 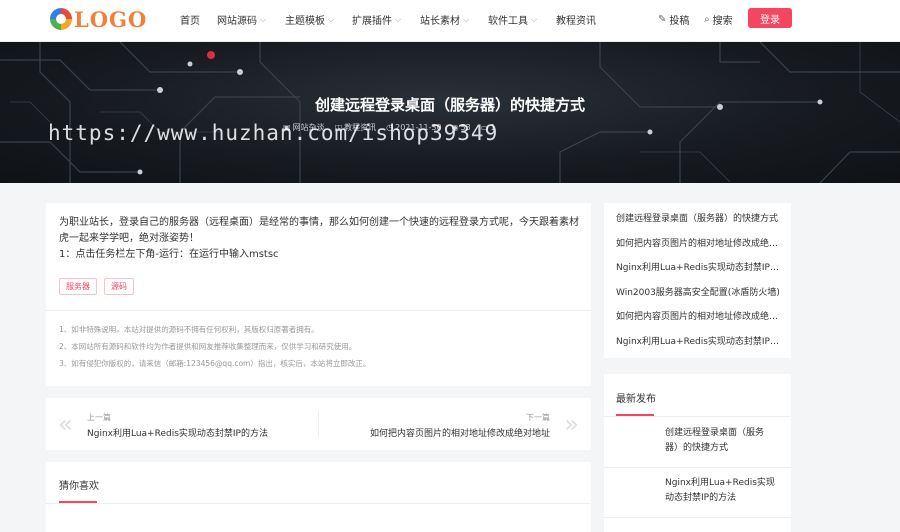 I want to click on next-article-link: 如何把内容页图片的相对地址修改成绝对地址, so click(x=460, y=432).